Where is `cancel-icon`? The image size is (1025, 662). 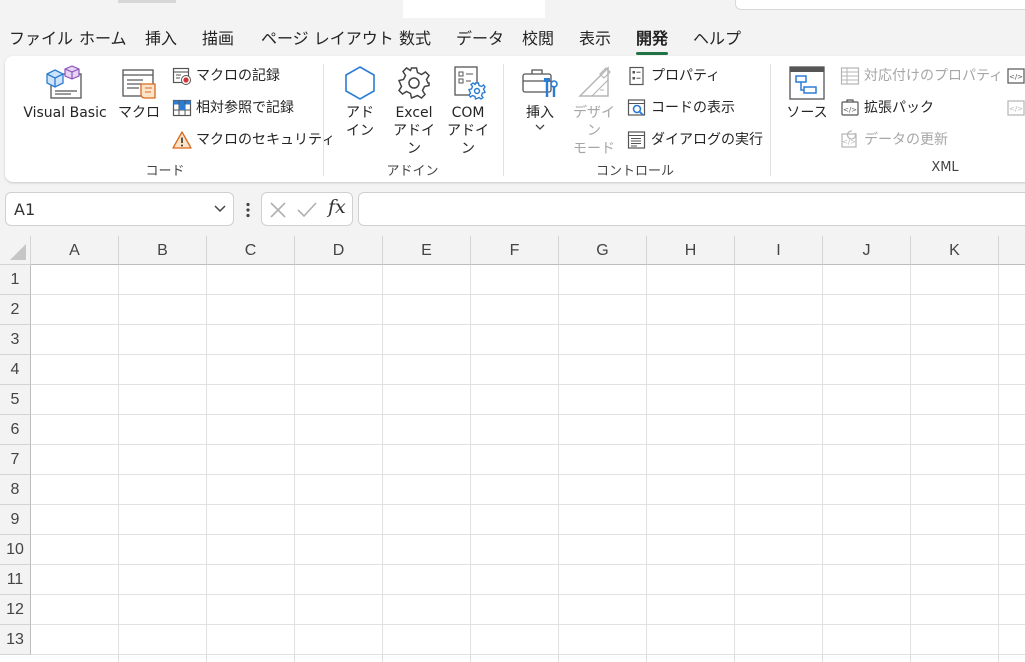
cancel-icon is located at coordinates (278, 210).